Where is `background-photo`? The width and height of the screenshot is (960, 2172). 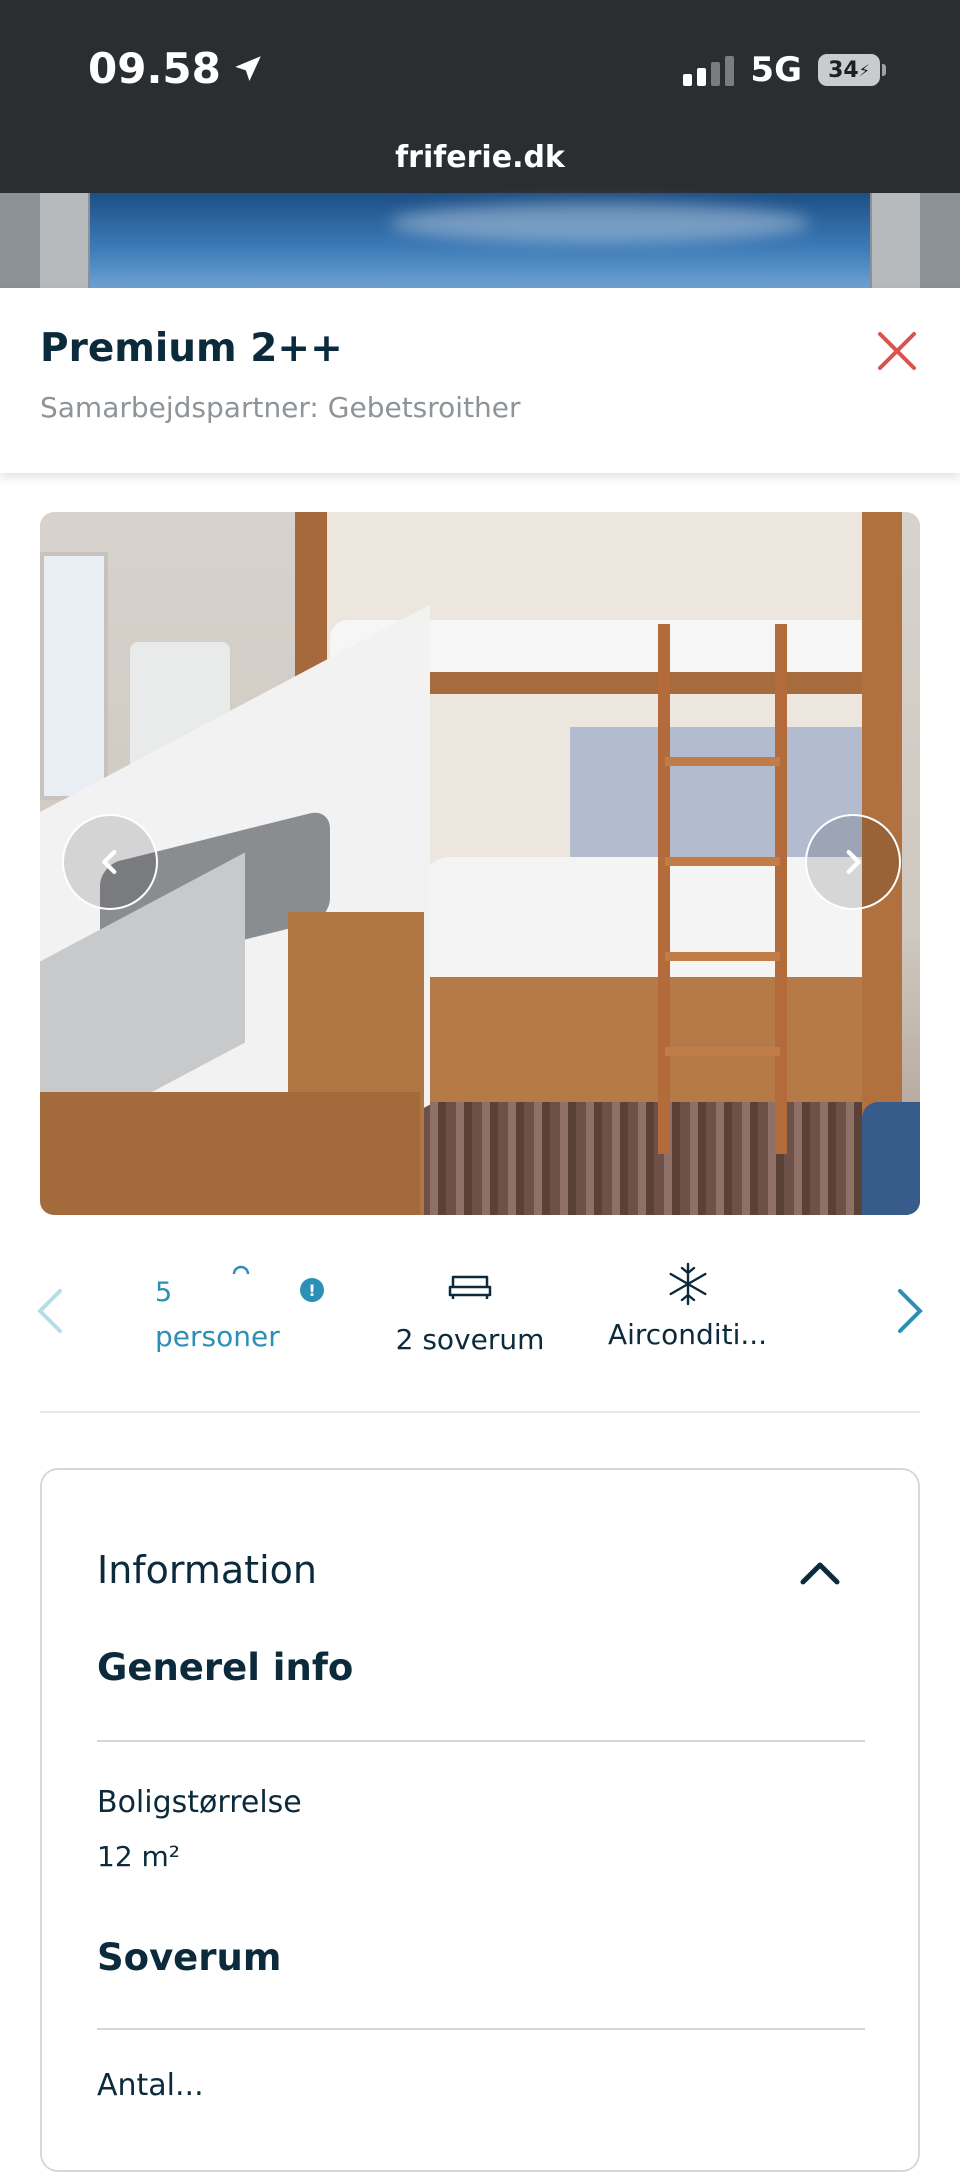
background-photo is located at coordinates (480, 240).